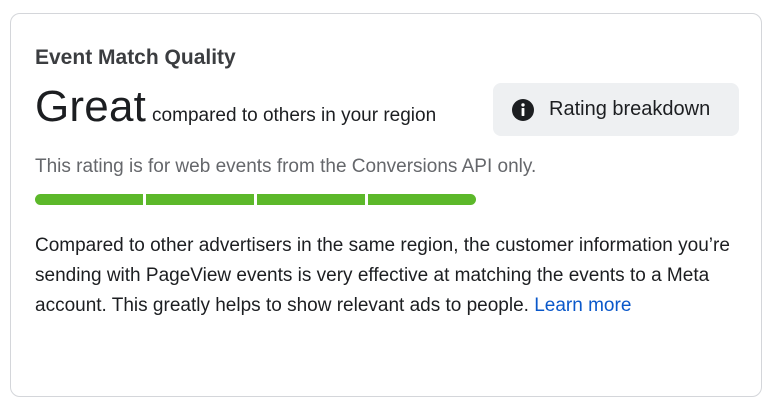 The image size is (772, 409). I want to click on info-icon, so click(523, 110).